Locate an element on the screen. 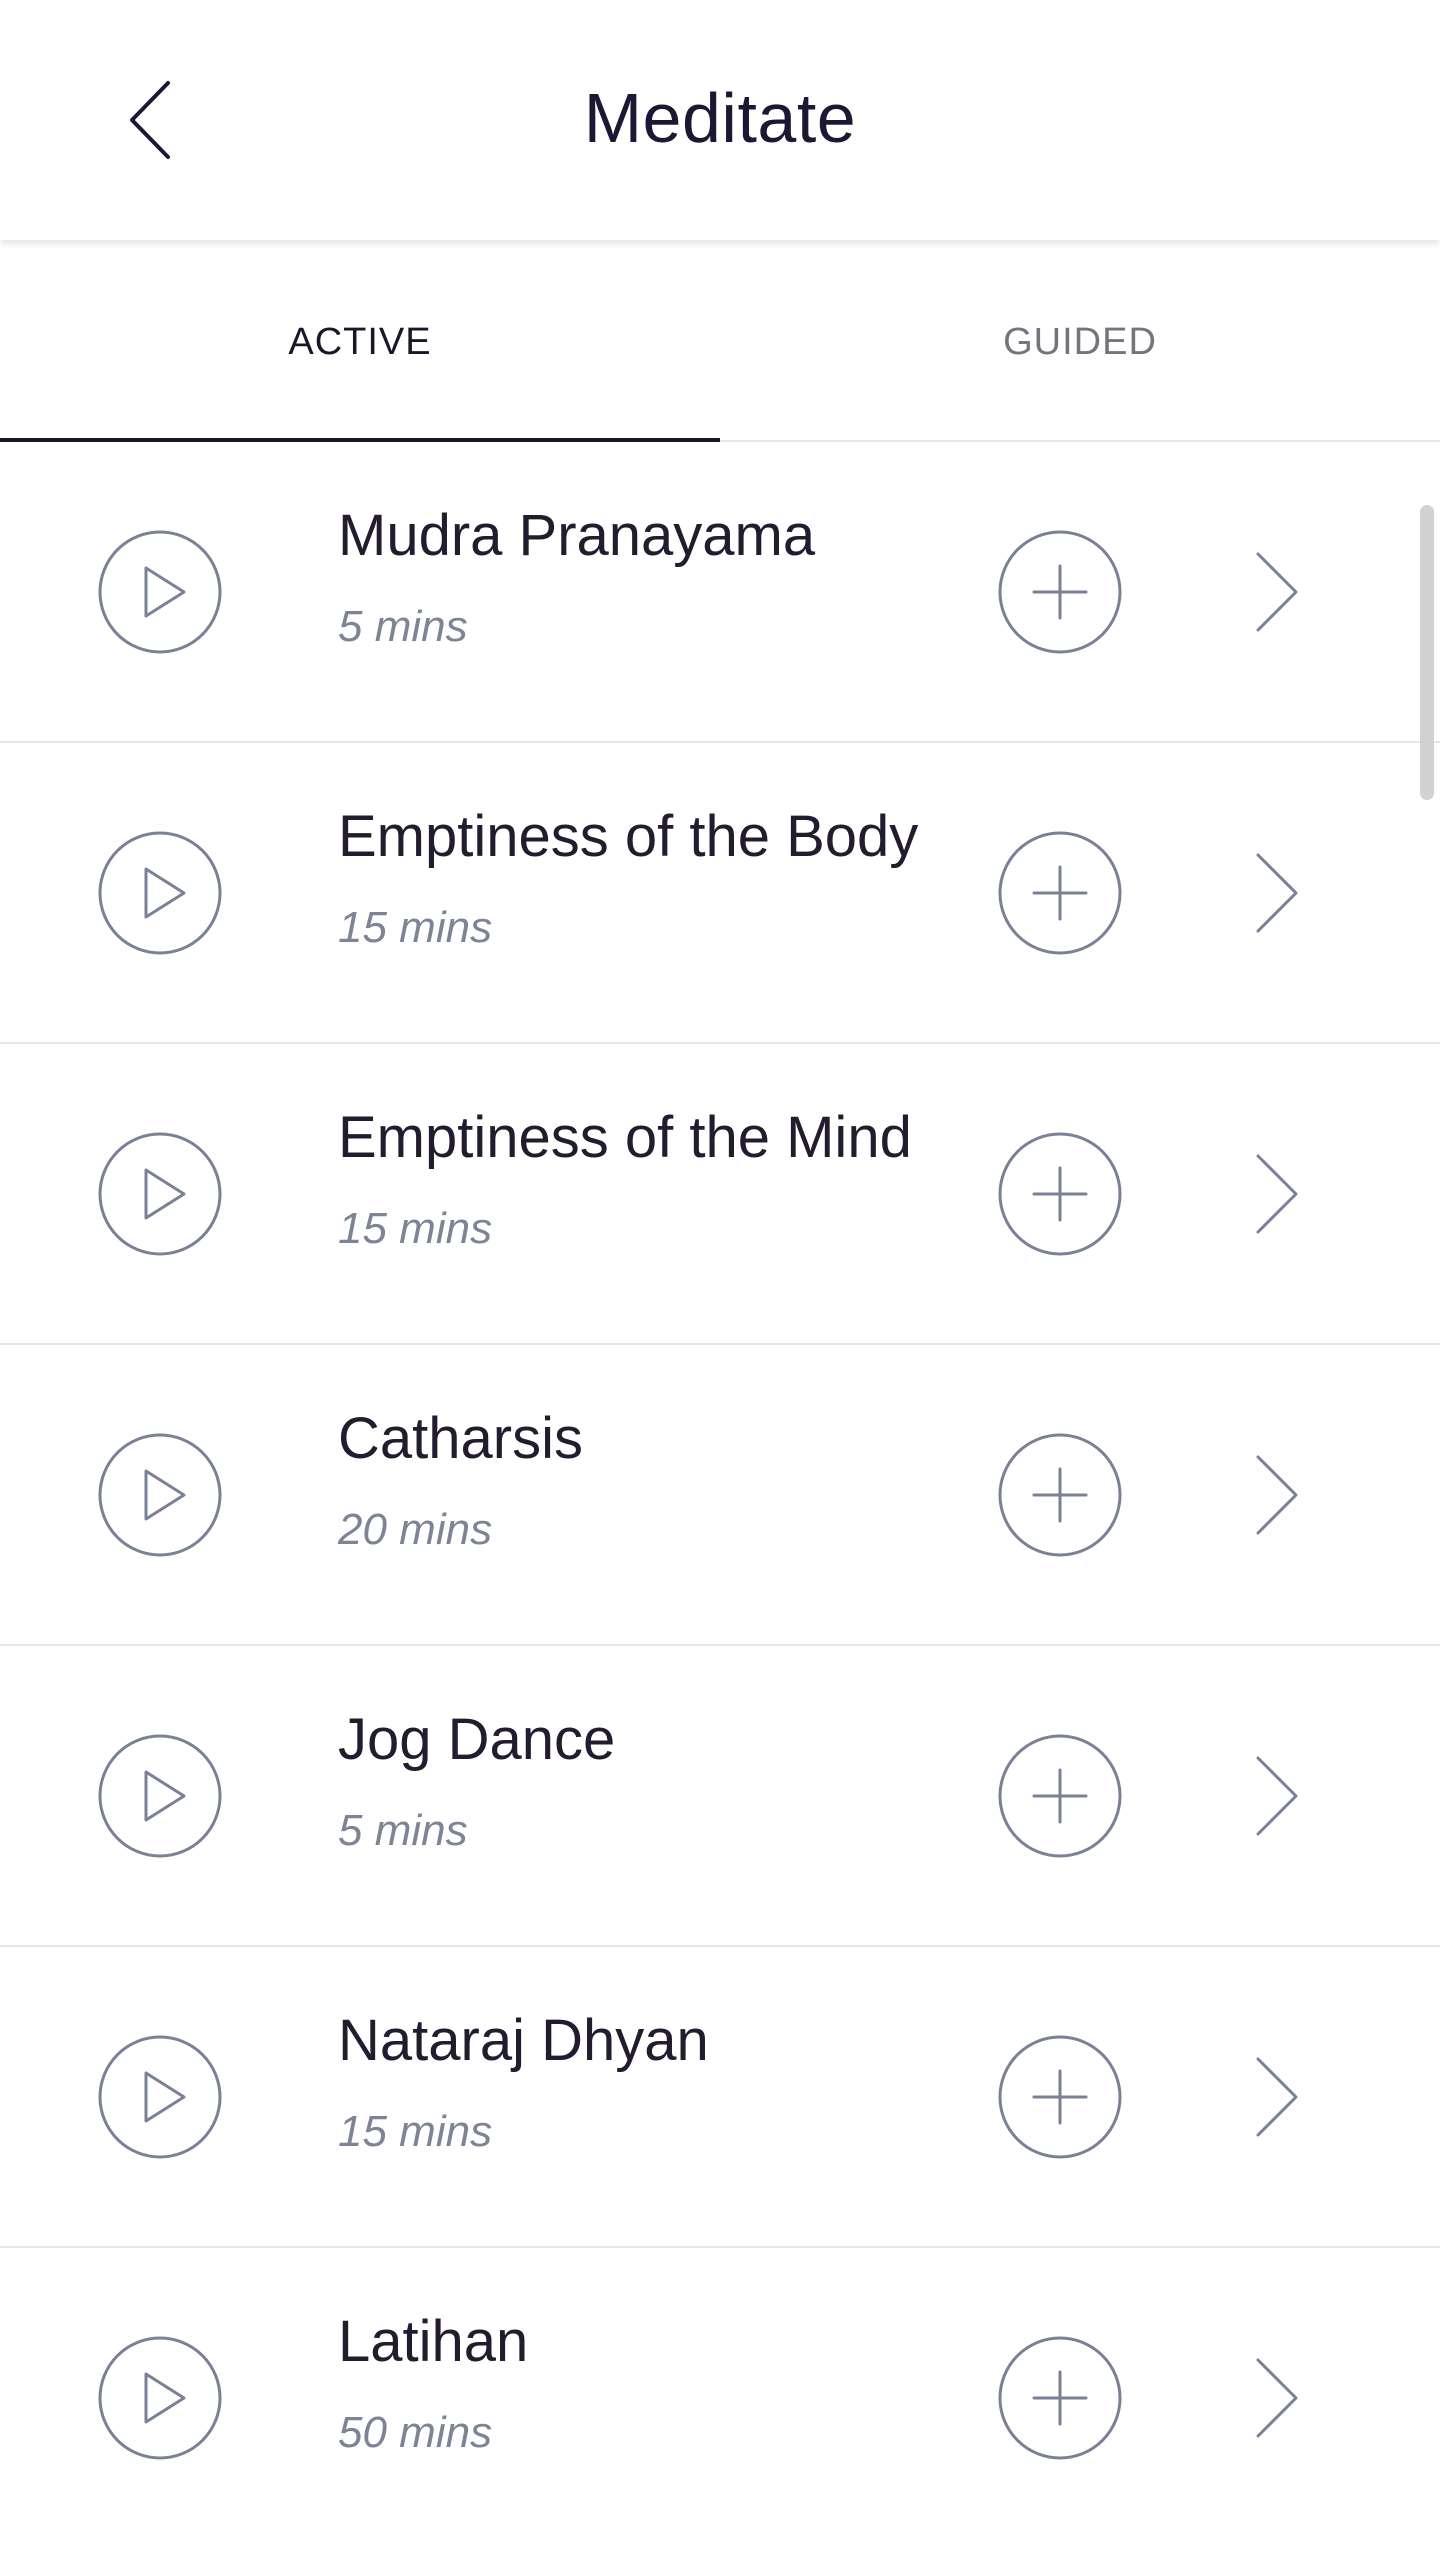  list-item: Emptiness of the Mind 15 mins is located at coordinates (720, 1194).